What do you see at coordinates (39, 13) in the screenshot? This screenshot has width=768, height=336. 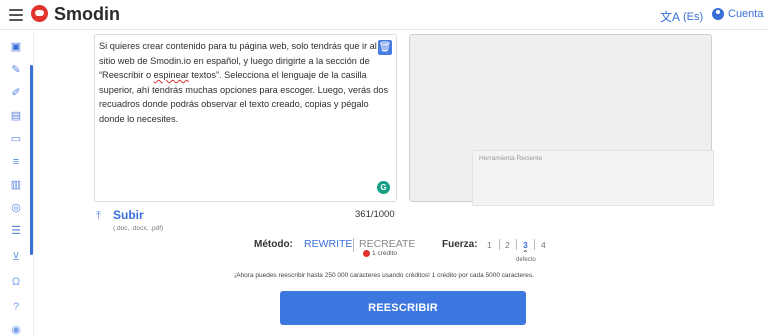 I see `smodin-logo-icon` at bounding box center [39, 13].